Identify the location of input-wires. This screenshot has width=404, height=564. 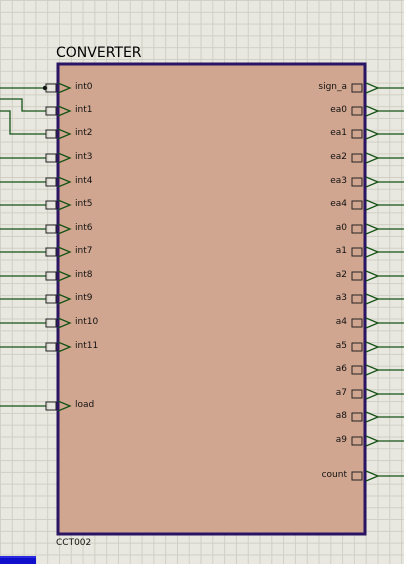
(24, 246).